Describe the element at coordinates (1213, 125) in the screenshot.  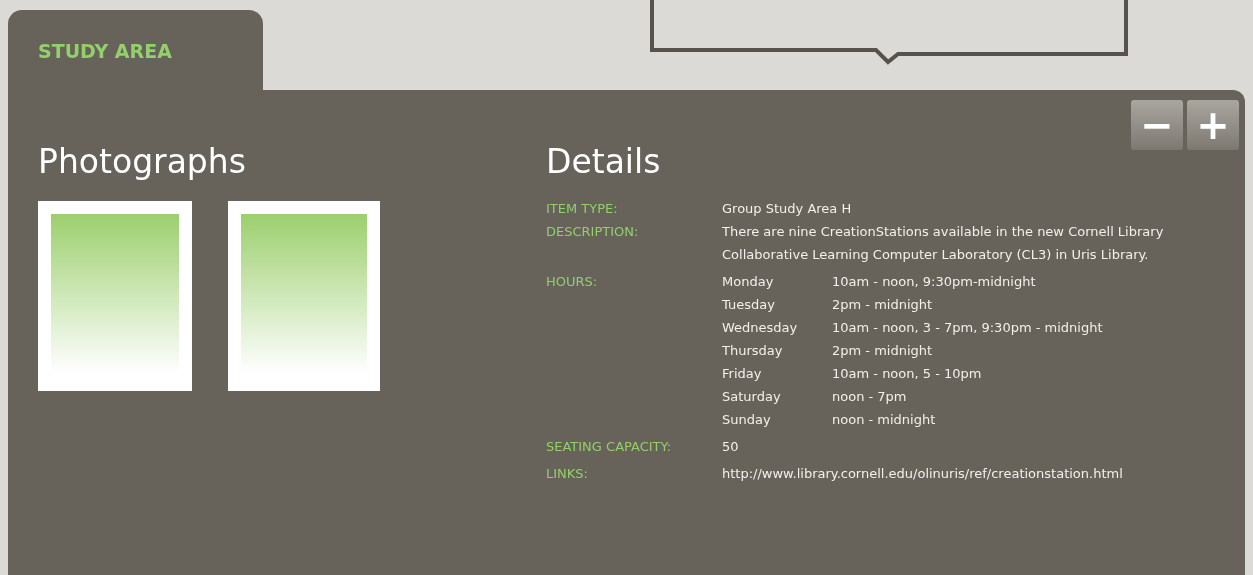
I see `zoom-in-button: +` at that location.